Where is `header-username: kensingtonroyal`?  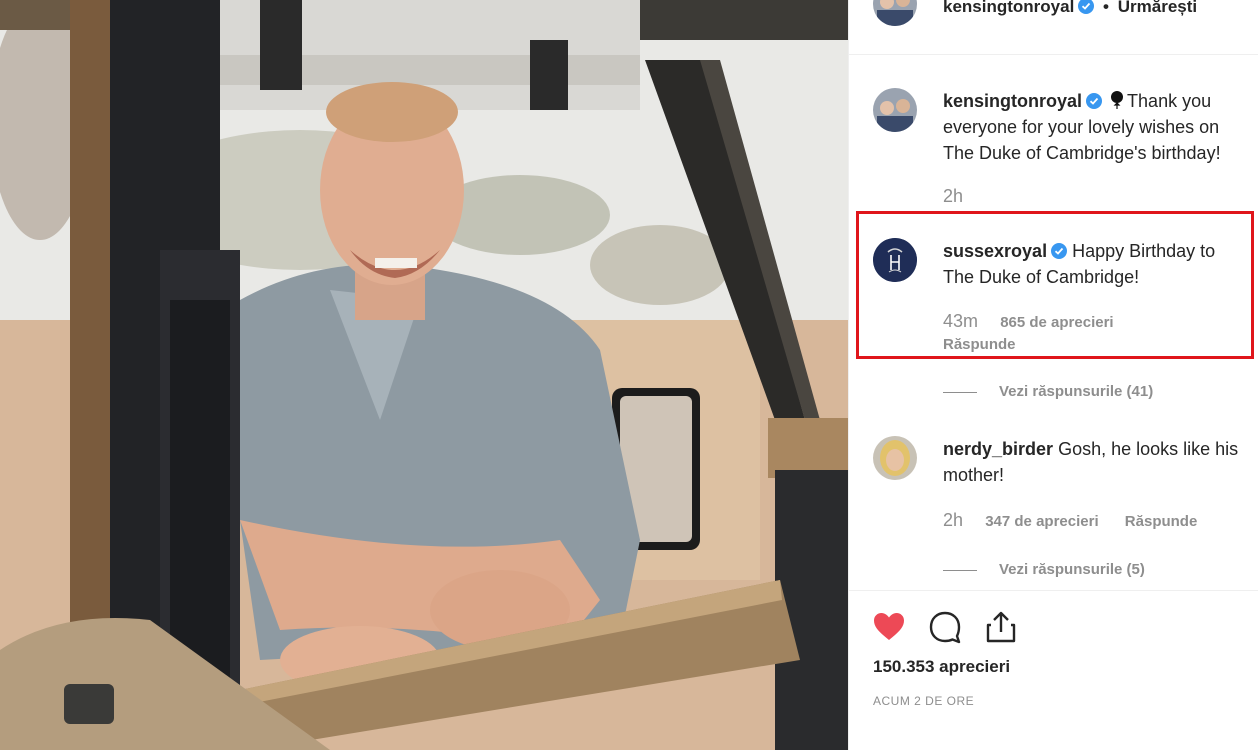
header-username: kensingtonroyal is located at coordinates (1008, 8).